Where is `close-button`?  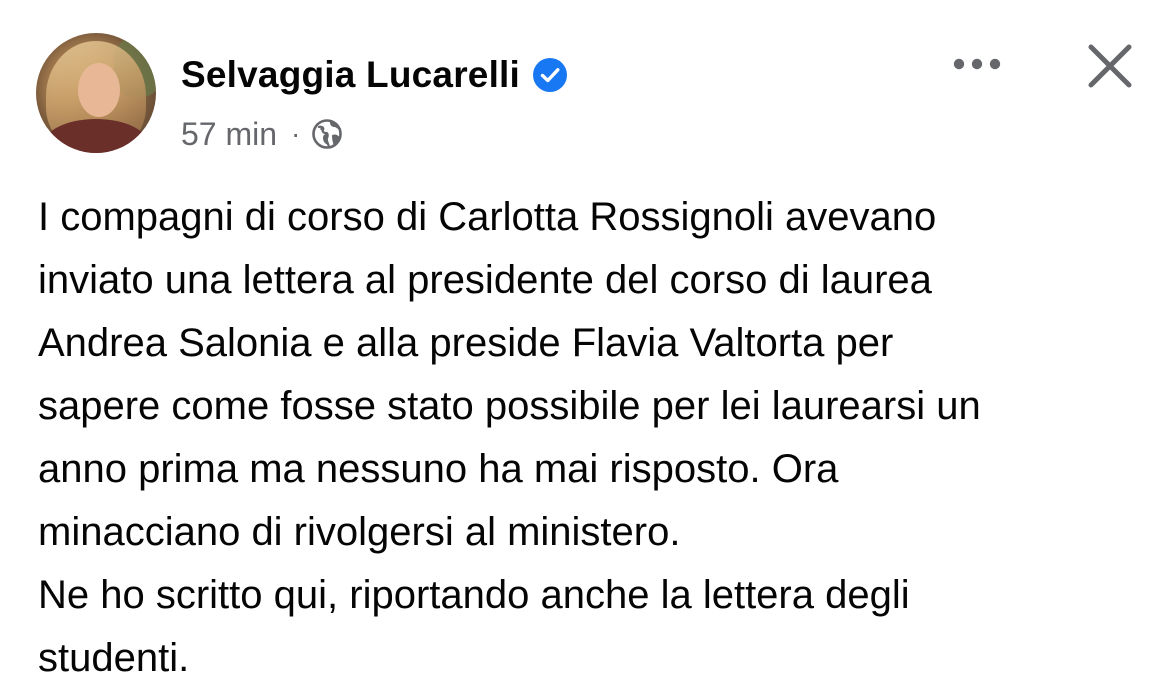 close-button is located at coordinates (1110, 66).